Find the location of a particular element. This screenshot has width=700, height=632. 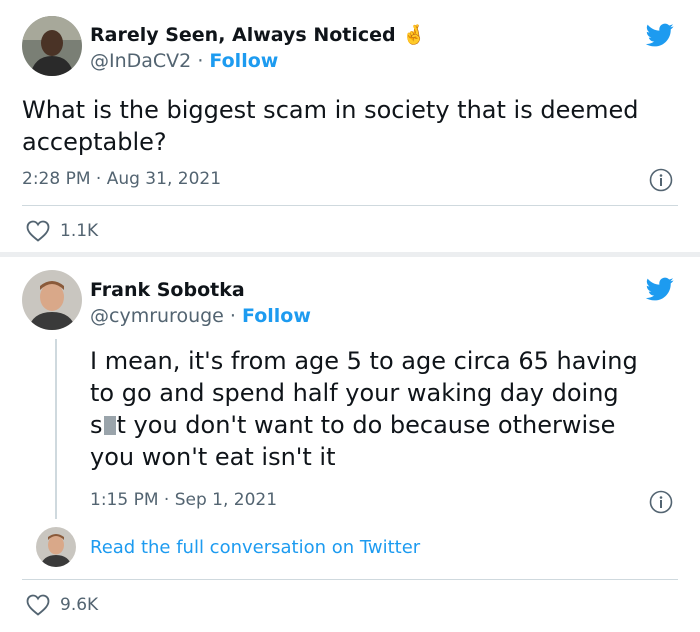

timestamp: 2:28 PM · Aug 31, 2021 is located at coordinates (121, 179).